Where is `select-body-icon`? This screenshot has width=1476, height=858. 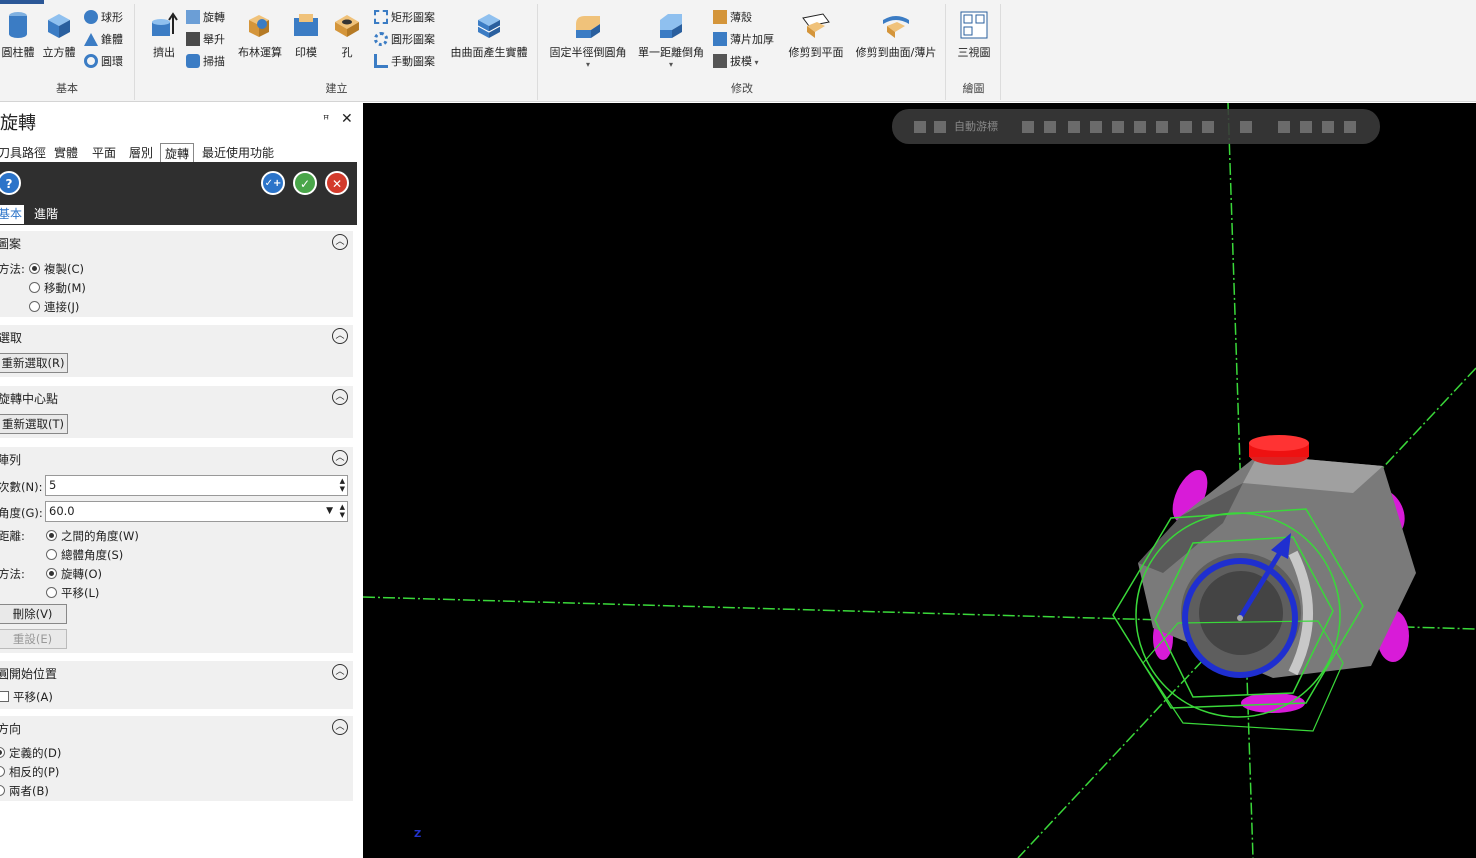 select-body-icon is located at coordinates (1096, 127).